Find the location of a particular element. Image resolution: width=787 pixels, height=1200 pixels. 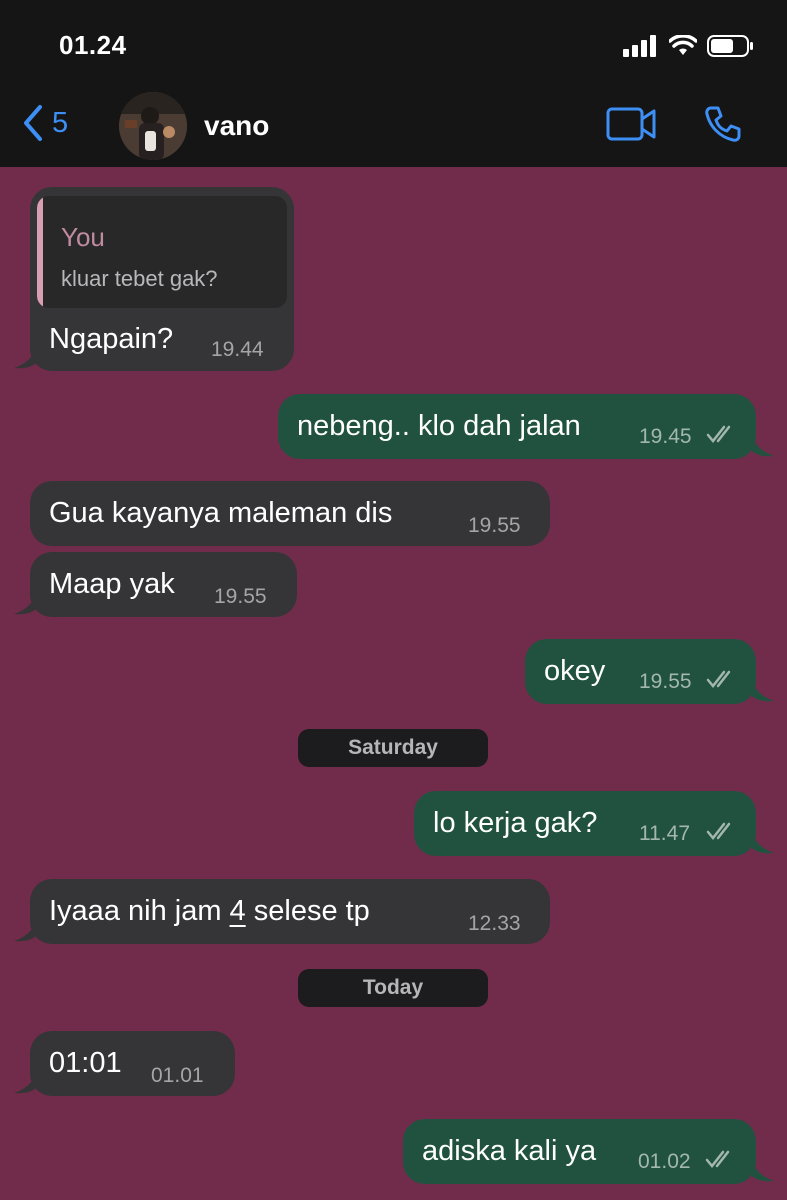

date-separator: Saturday is located at coordinates (393, 748).